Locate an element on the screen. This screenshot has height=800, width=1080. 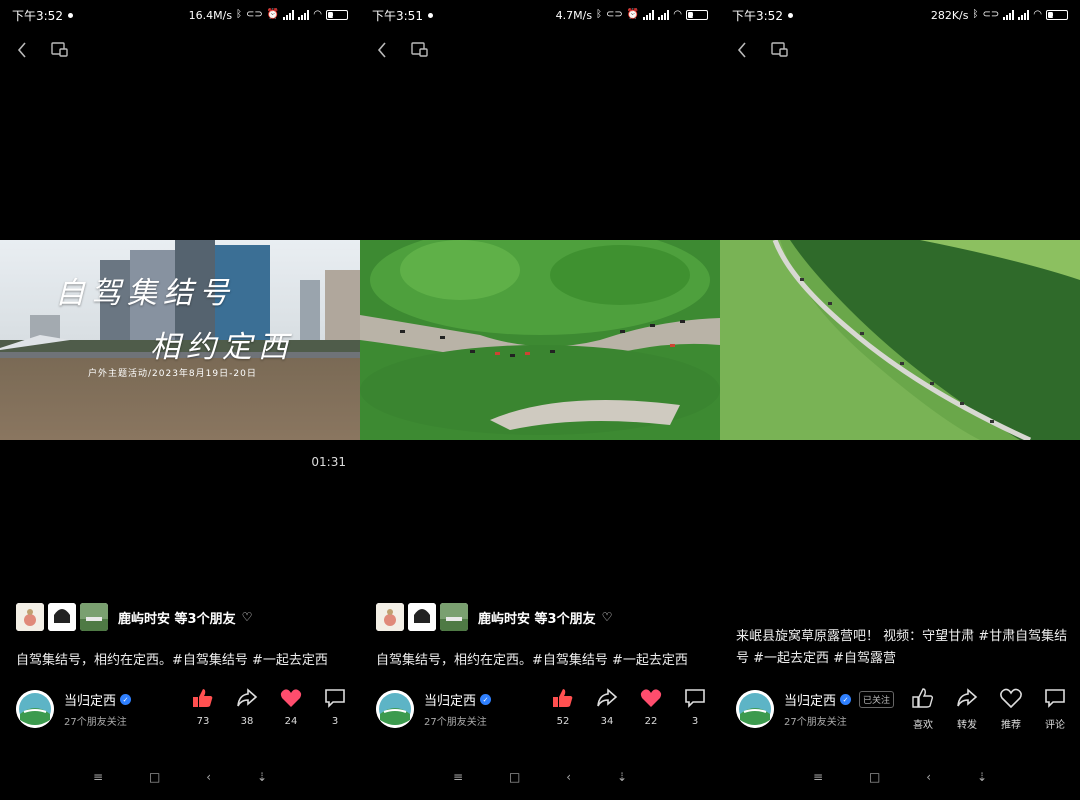
share-label: 转发 is located at coordinates (967, 725).